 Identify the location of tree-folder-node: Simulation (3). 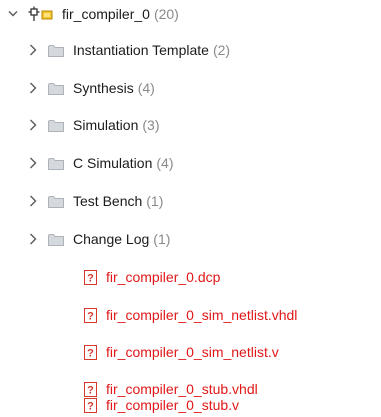
(94, 125).